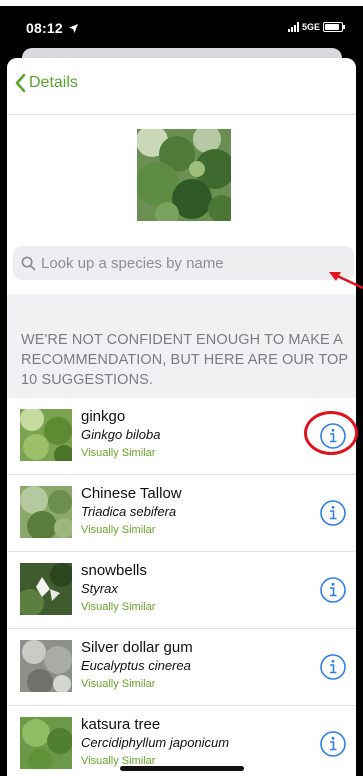 The height and width of the screenshot is (776, 363). What do you see at coordinates (310, 27) in the screenshot?
I see `network-type: 5GE` at bounding box center [310, 27].